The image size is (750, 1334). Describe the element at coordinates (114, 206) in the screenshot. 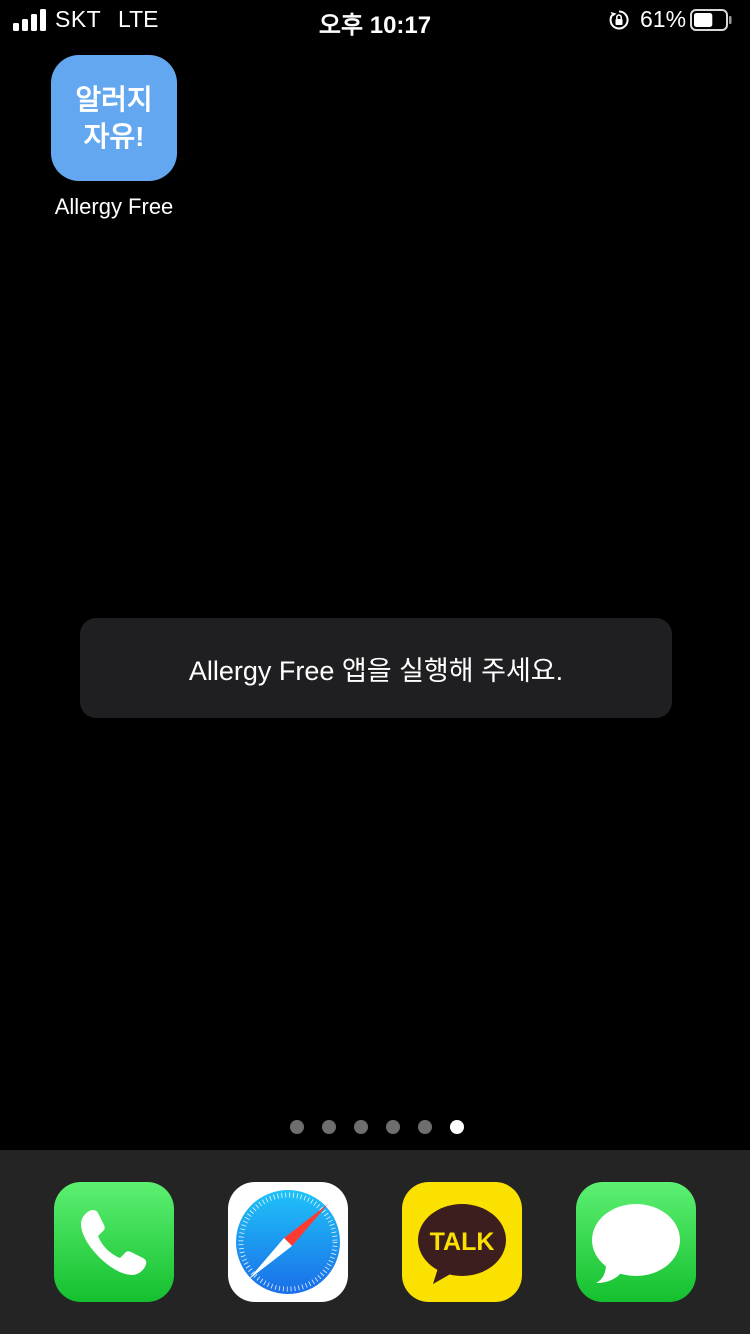

I see `app-label: Allergy Free` at that location.